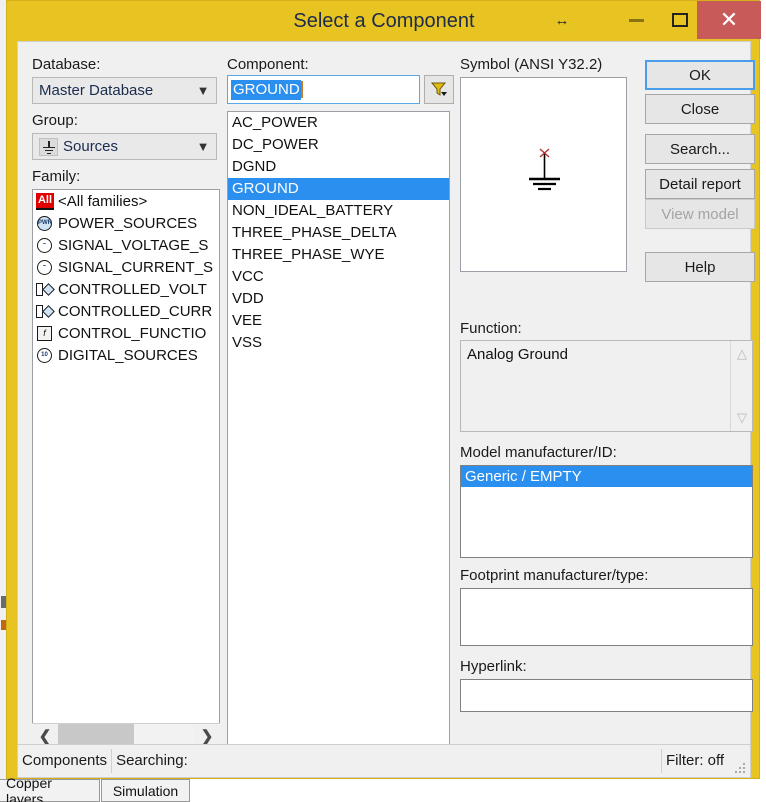  I want to click on family-item-label: SIGNAL_VOLTAGE_S, so click(133, 245).